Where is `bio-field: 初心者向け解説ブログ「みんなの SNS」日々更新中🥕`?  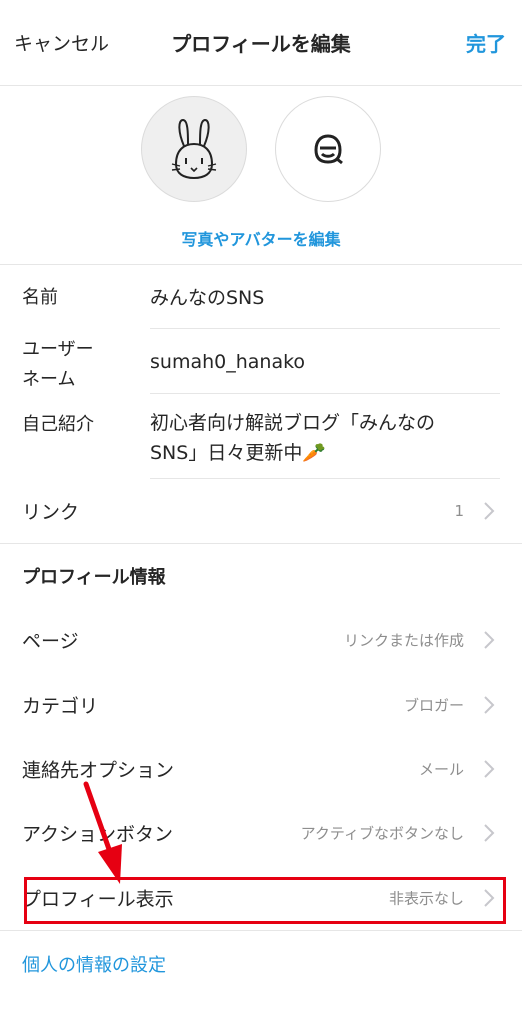
bio-field: 初心者向け解説ブログ「みんなの SNS」日々更新中🥕 is located at coordinates (324, 438).